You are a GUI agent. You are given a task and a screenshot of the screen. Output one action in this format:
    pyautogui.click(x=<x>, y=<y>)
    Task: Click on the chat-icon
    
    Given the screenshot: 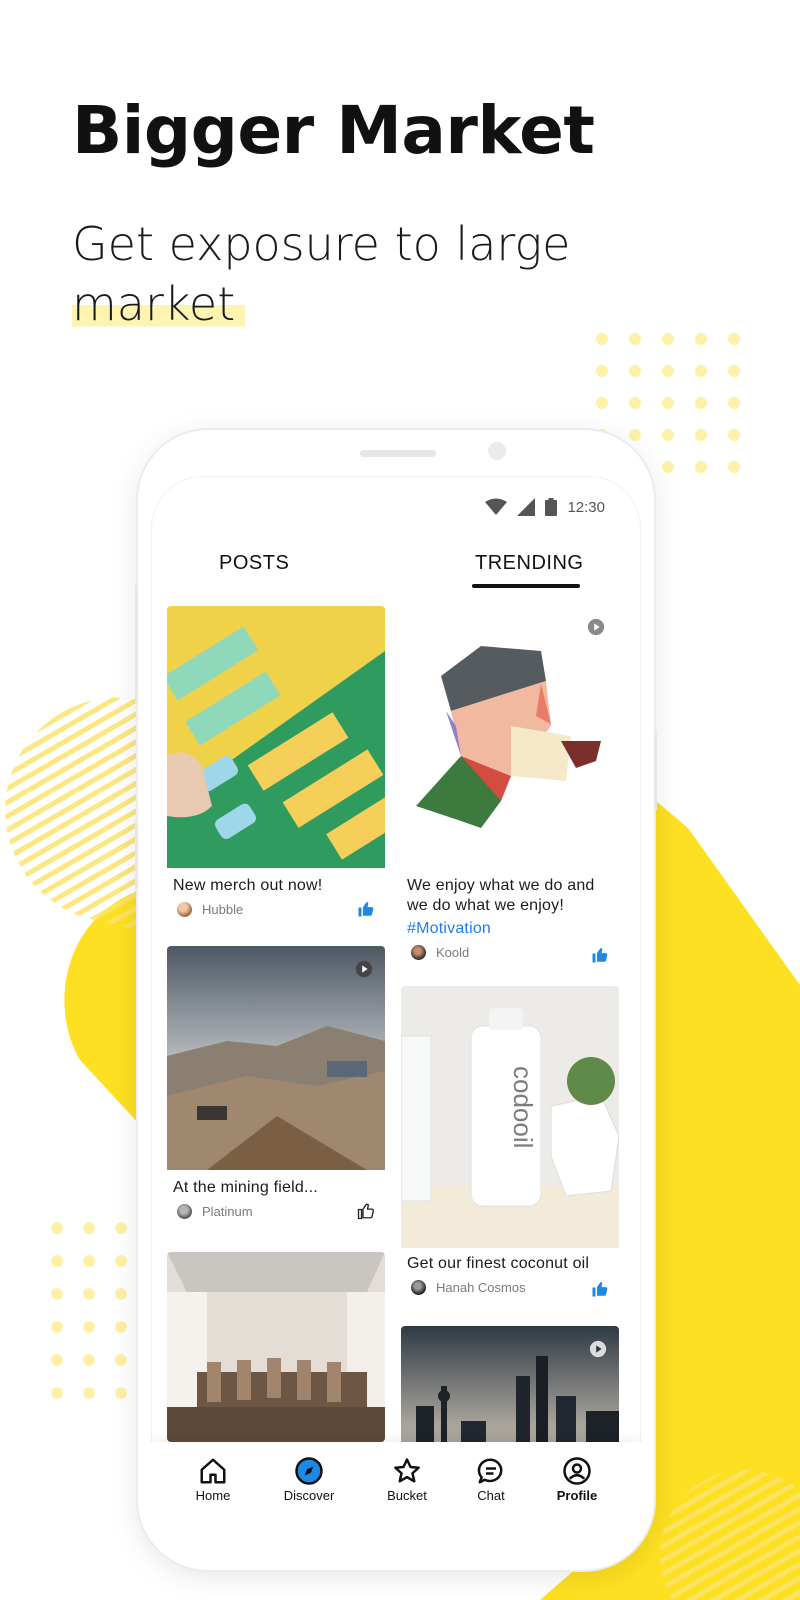 What is the action you would take?
    pyautogui.click(x=490, y=1471)
    